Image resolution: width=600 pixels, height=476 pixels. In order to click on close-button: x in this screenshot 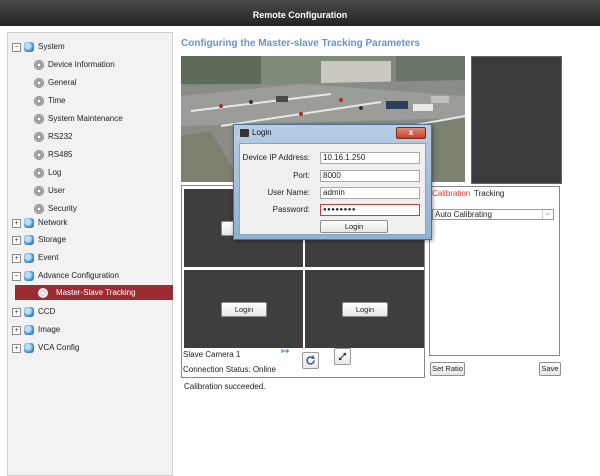, I will do `click(411, 133)`.